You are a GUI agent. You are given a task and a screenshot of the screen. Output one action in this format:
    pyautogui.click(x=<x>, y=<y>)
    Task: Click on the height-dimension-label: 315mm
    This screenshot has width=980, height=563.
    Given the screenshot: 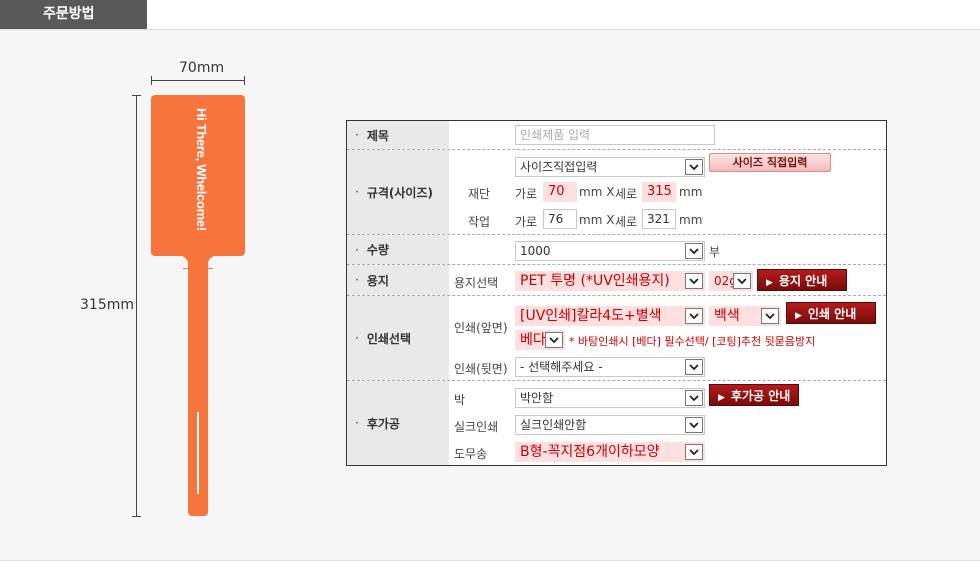 What is the action you would take?
    pyautogui.click(x=107, y=305)
    